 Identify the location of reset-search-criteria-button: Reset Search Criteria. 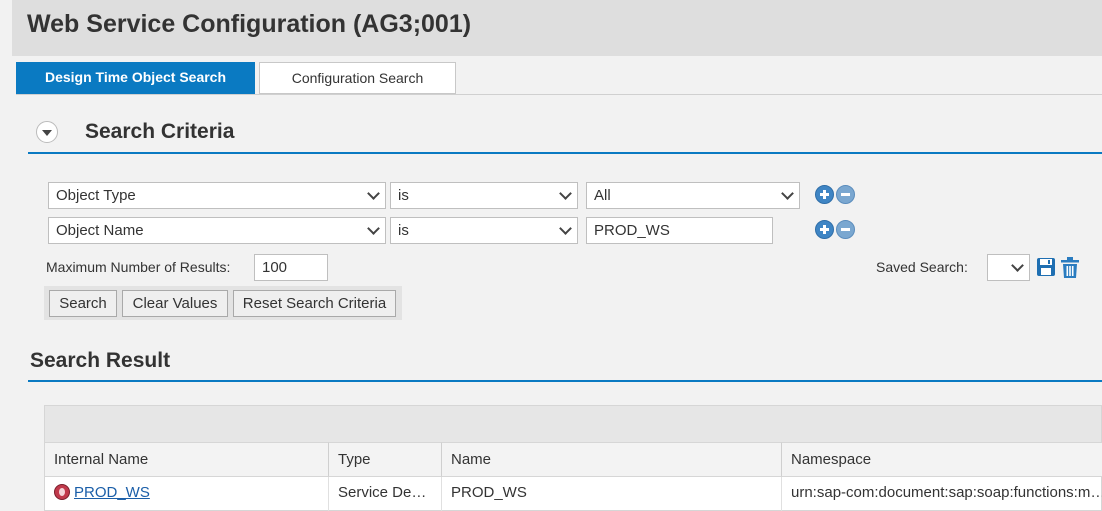
(314, 303).